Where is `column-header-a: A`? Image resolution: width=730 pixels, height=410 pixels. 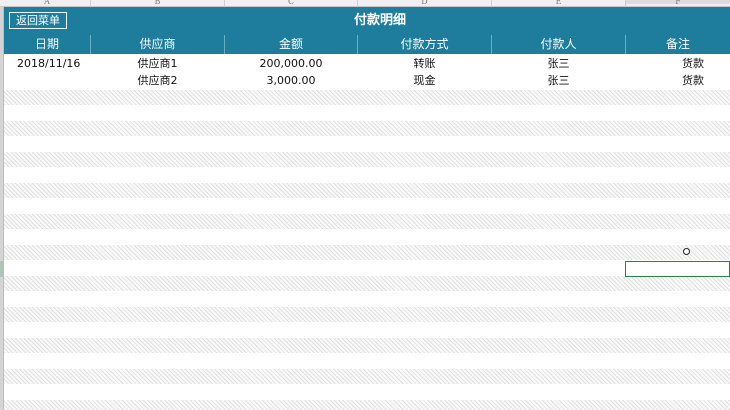
column-header-a: A is located at coordinates (47, 3).